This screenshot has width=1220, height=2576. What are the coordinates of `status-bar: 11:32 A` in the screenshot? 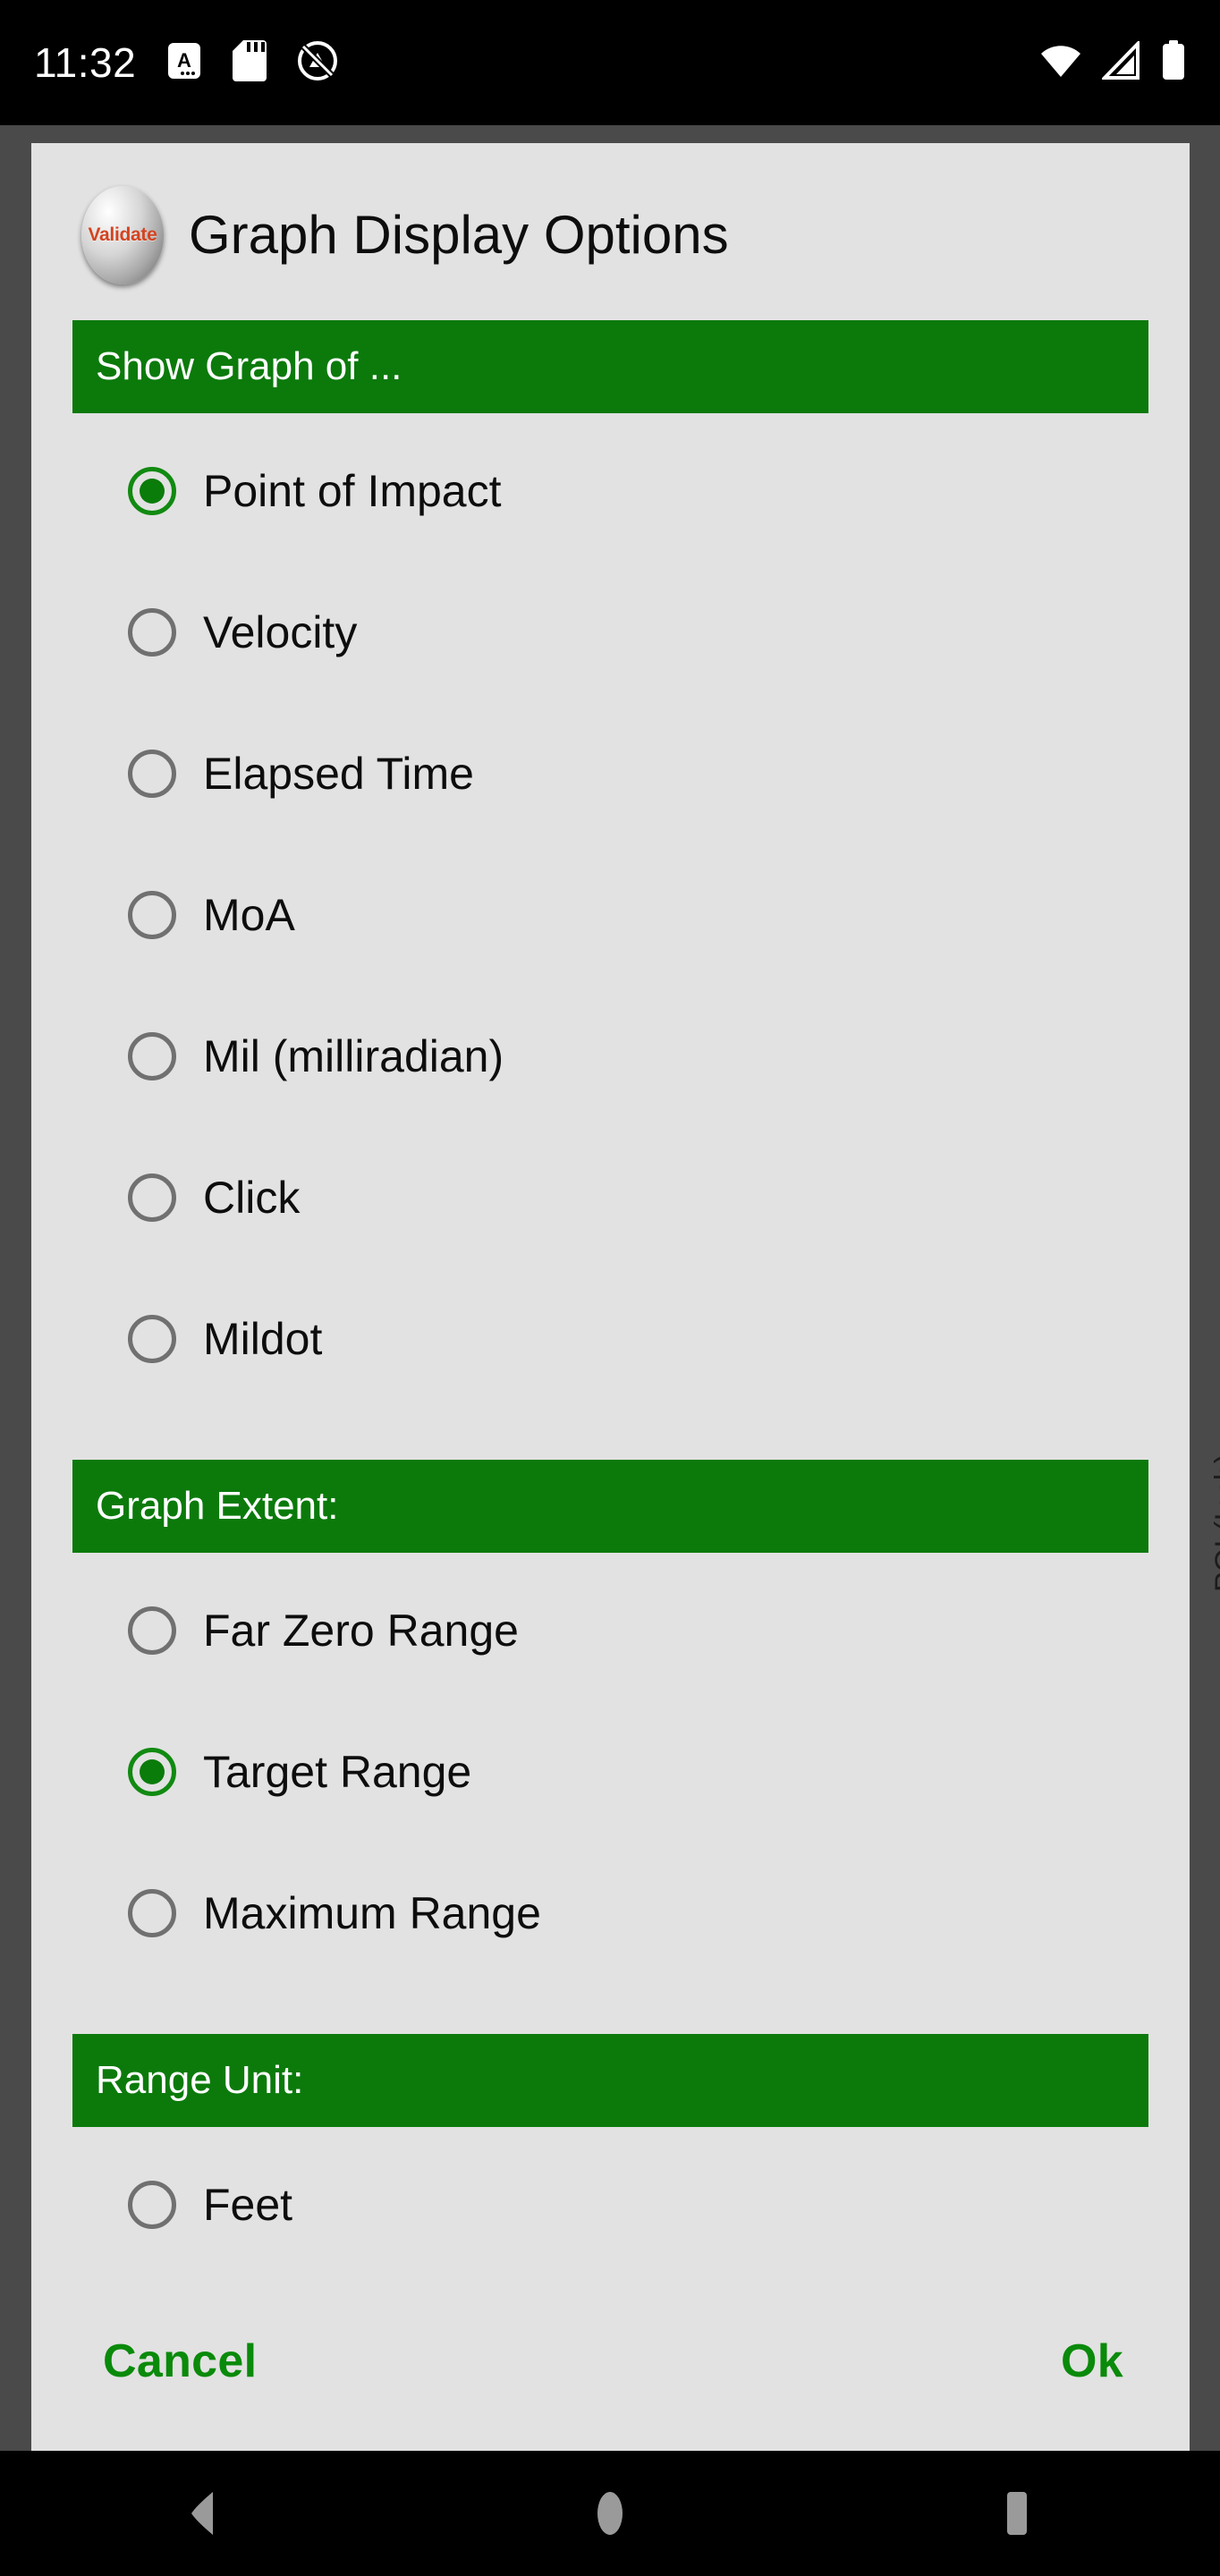 It's located at (610, 62).